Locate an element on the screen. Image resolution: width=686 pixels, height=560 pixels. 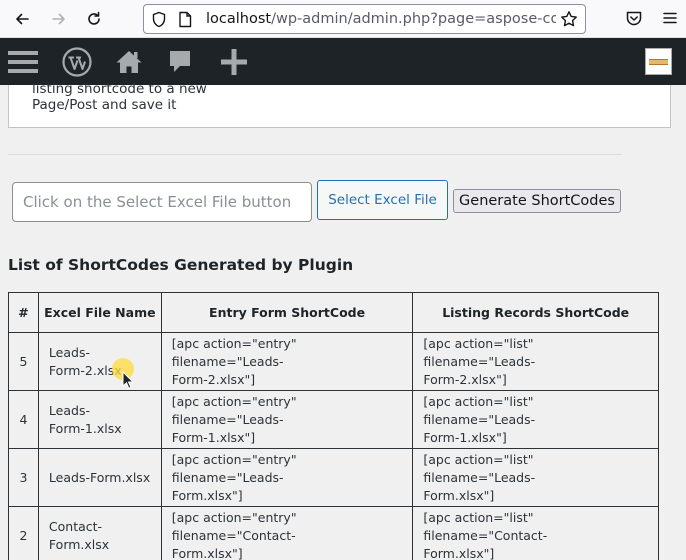
entry-shortcode-line-2: Form-1.xlsx"] is located at coordinates (213, 437).